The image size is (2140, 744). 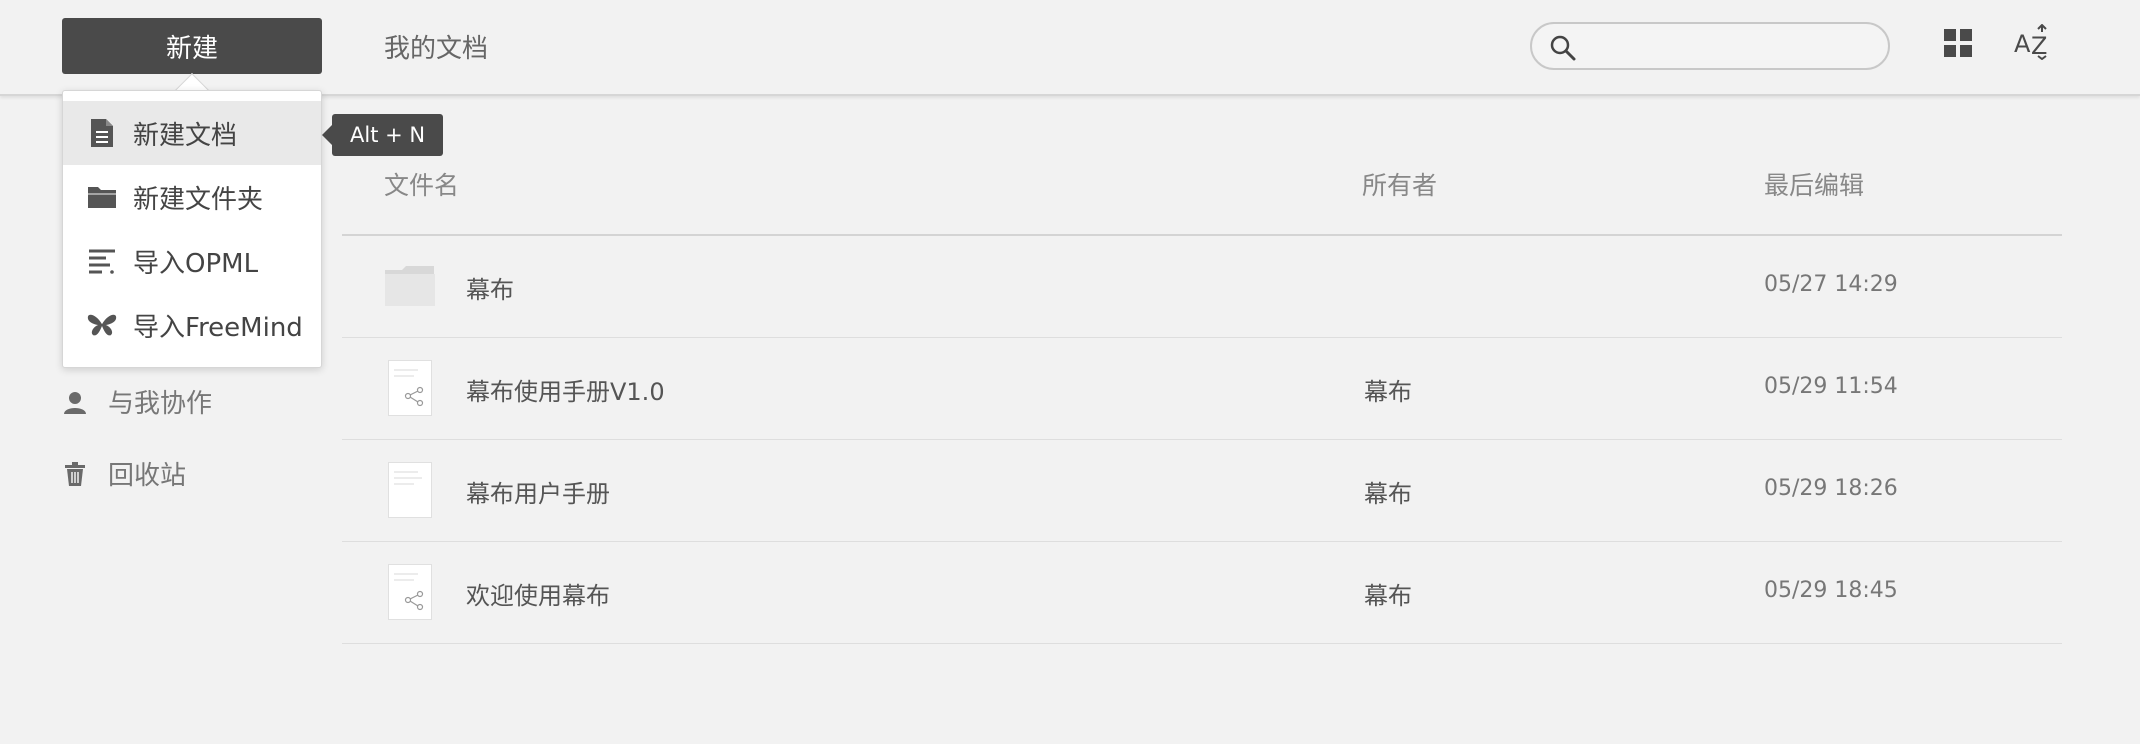 What do you see at coordinates (538, 494) in the screenshot?
I see `file-name: 幕布用户手册` at bounding box center [538, 494].